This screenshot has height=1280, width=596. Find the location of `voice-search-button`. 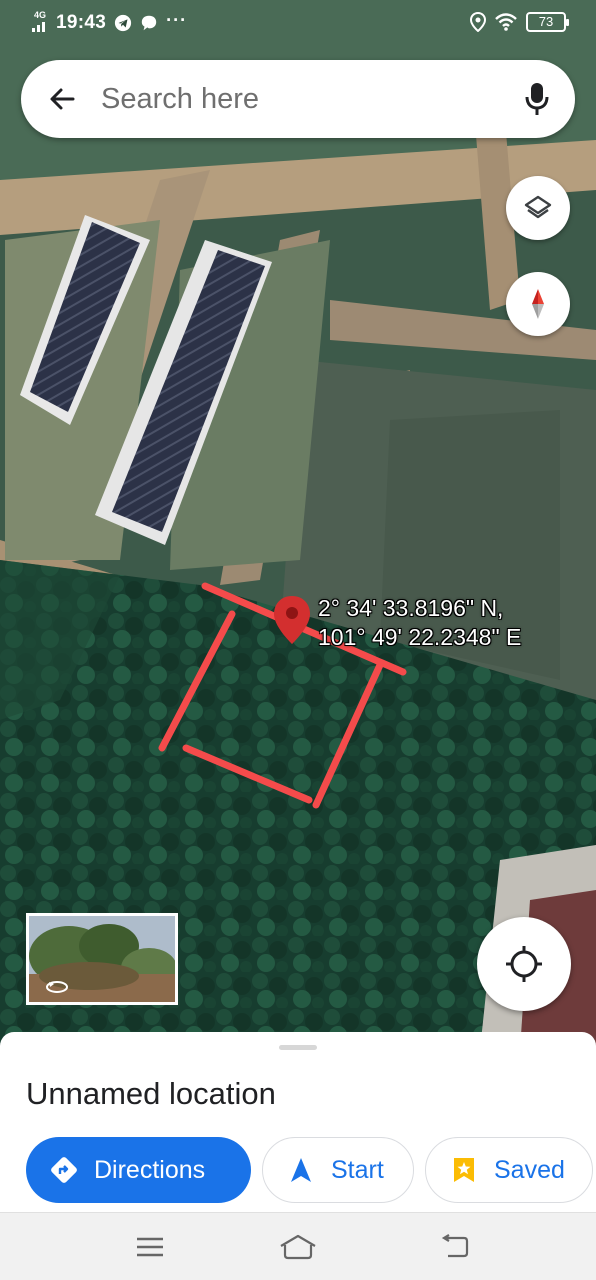

voice-search-button is located at coordinates (537, 99).